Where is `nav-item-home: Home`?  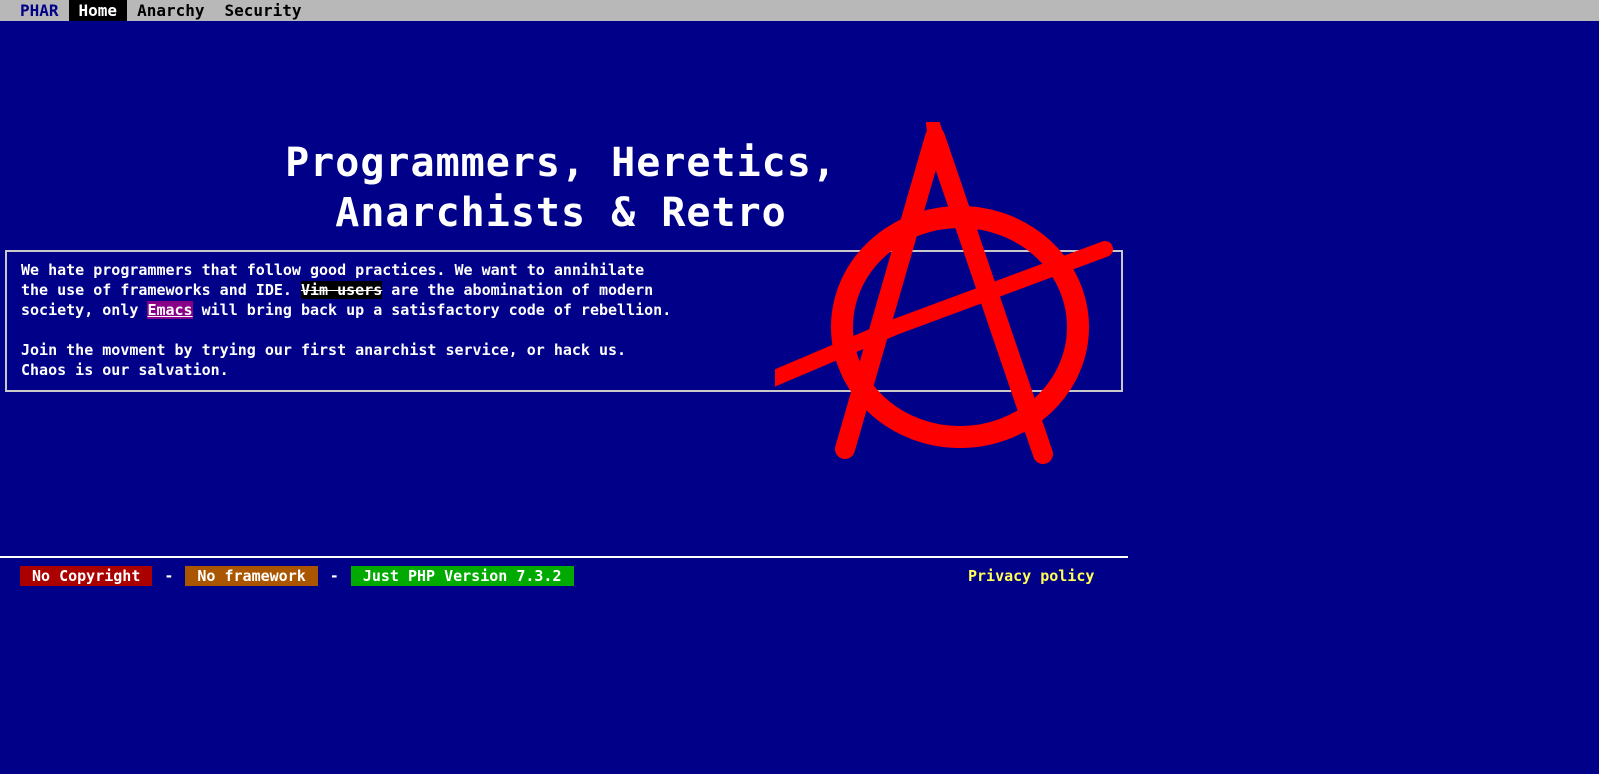
nav-item-home: Home is located at coordinates (98, 10).